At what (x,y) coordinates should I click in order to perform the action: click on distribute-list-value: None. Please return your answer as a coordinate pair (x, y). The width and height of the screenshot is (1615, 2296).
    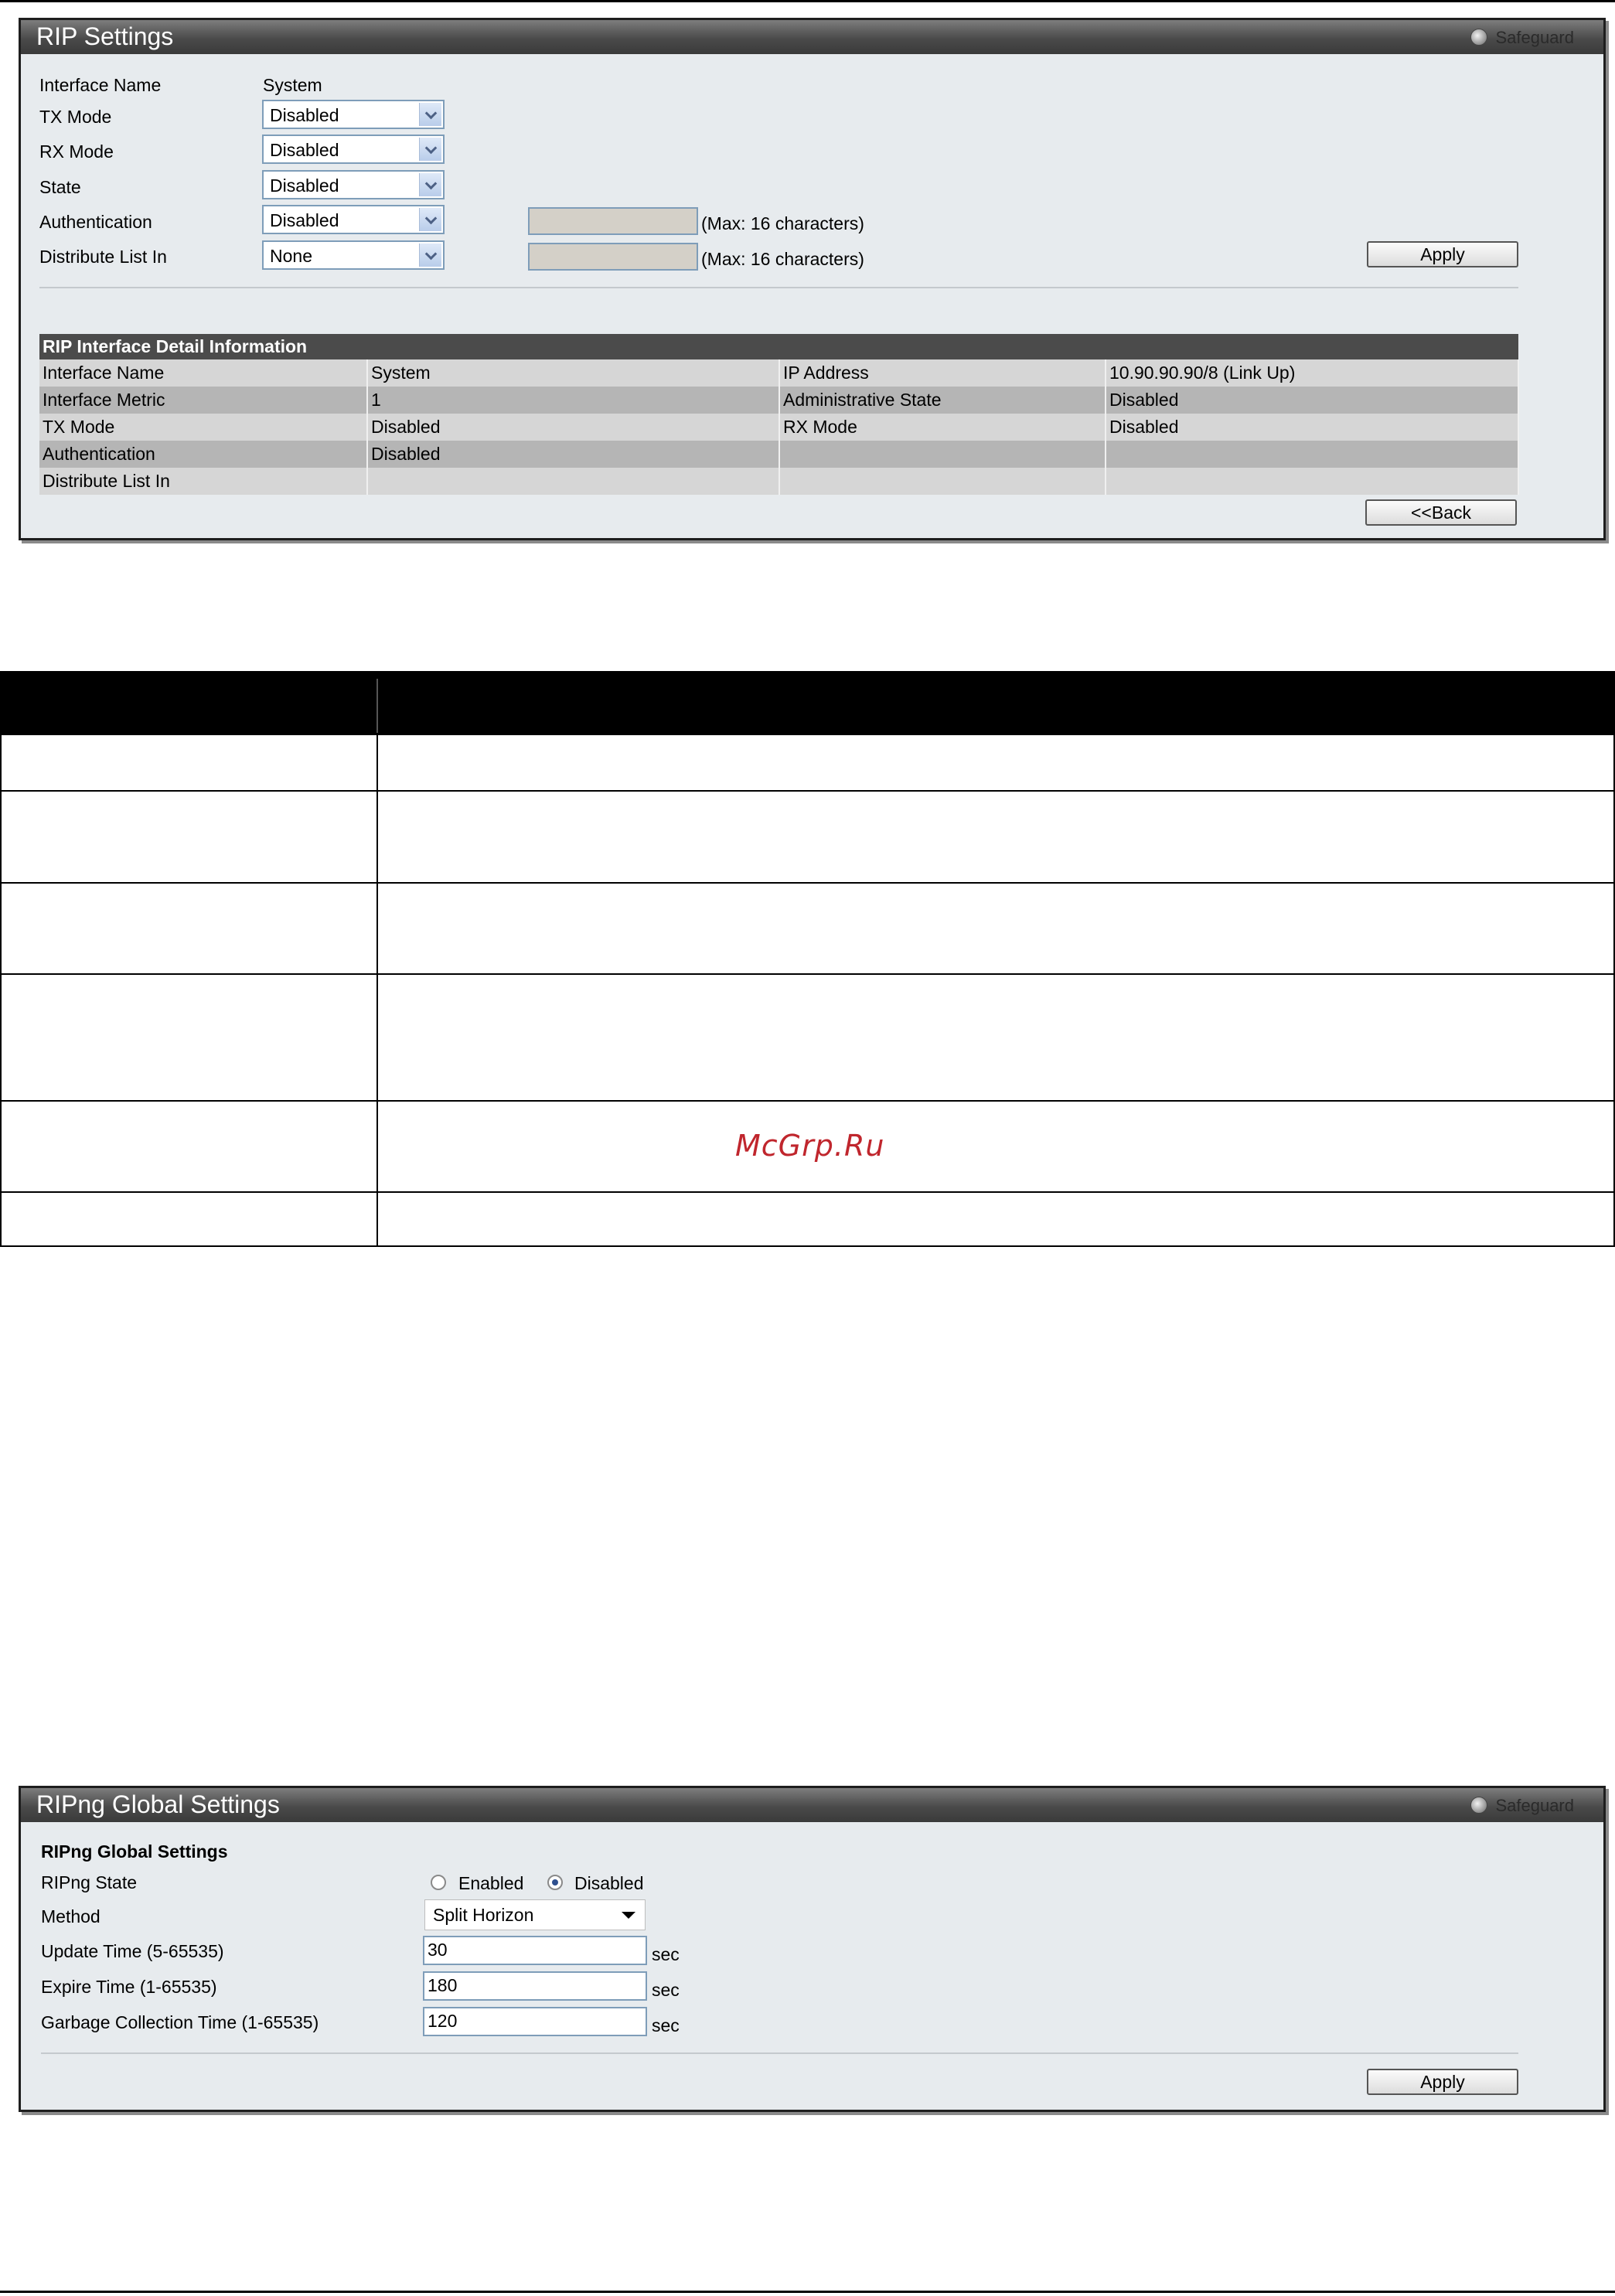
    Looking at the image, I should click on (291, 256).